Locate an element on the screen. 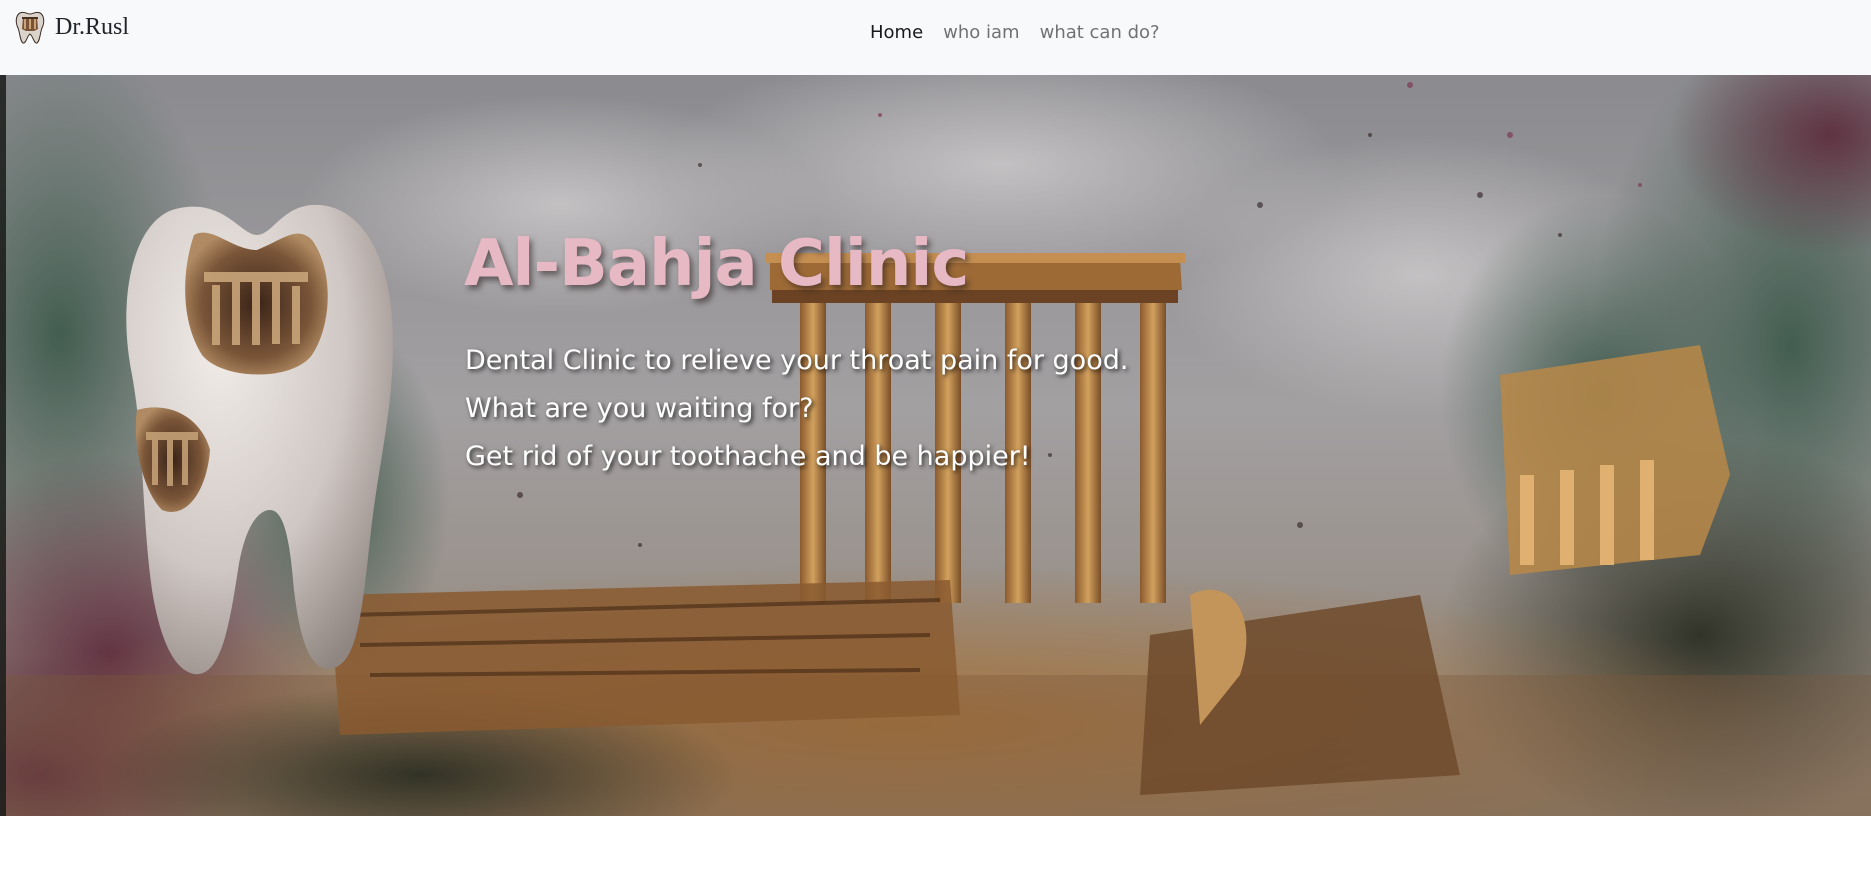  hero-title: Al-Bahja Clinic is located at coordinates (716, 264).